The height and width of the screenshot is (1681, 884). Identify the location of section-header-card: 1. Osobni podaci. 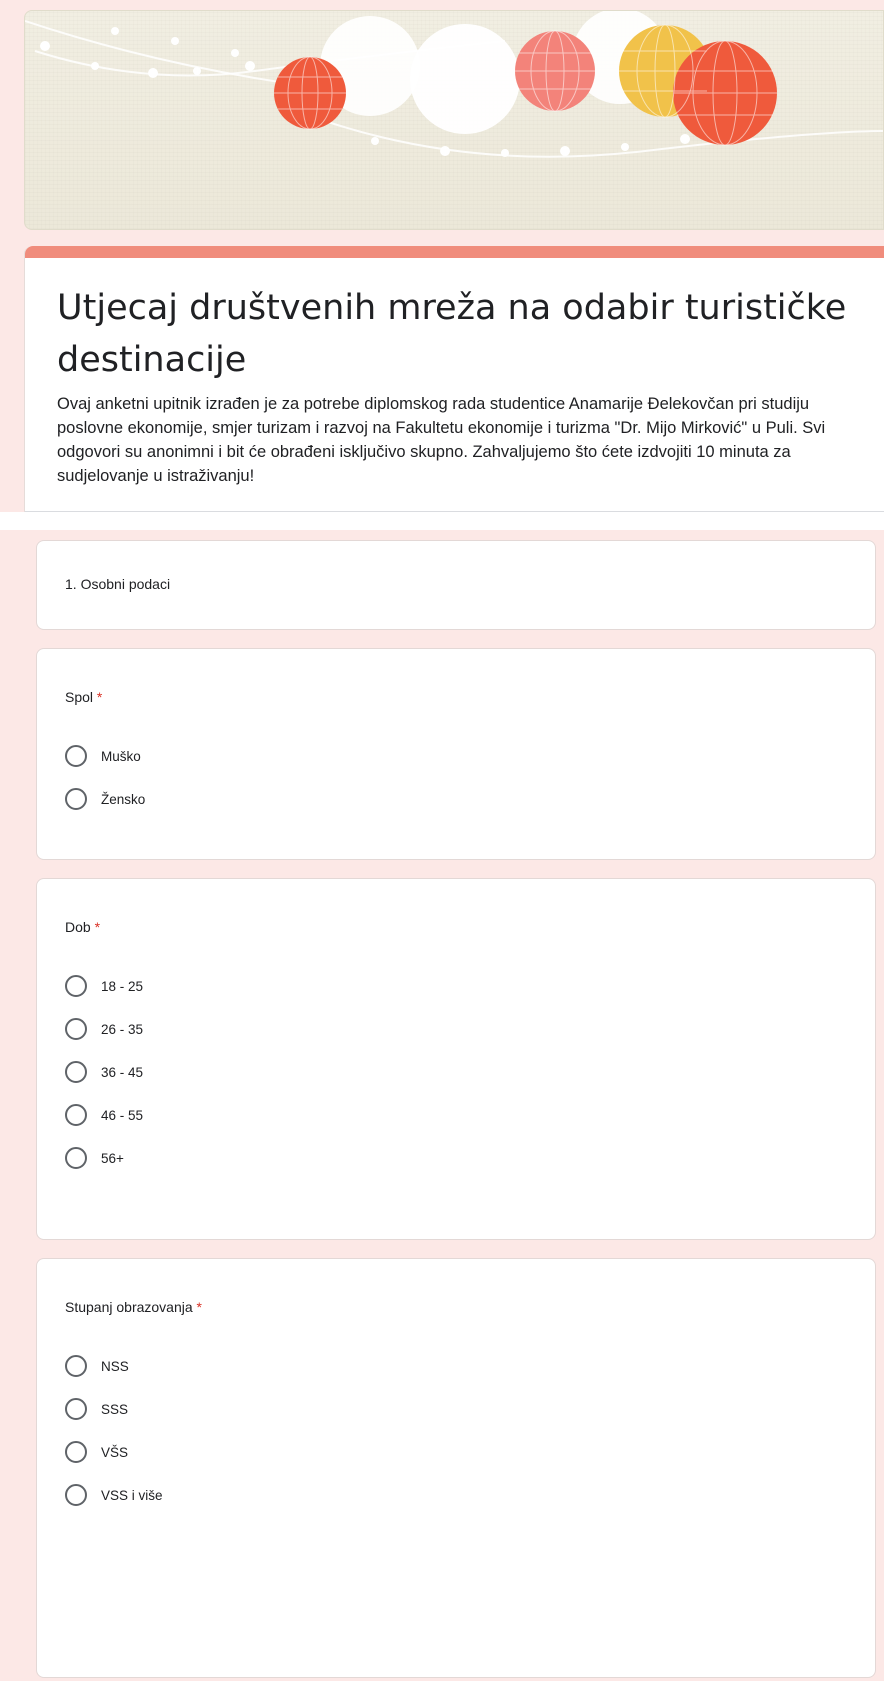
(456, 585).